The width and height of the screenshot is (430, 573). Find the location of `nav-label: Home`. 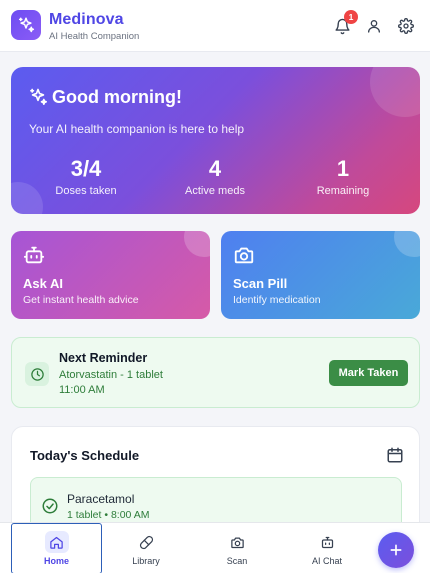

nav-label: Home is located at coordinates (56, 561).